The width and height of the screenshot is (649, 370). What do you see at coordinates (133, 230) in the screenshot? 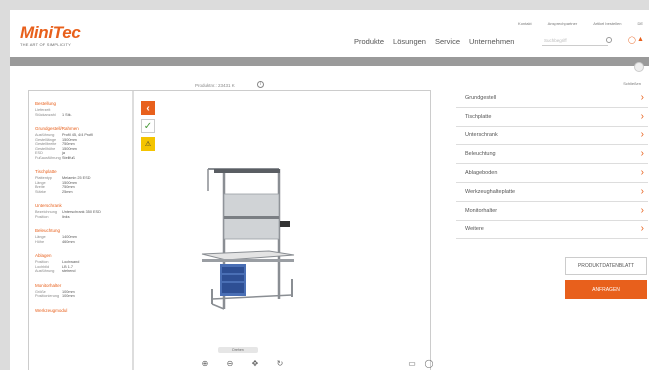
I see `panel-scrollbar` at bounding box center [133, 230].